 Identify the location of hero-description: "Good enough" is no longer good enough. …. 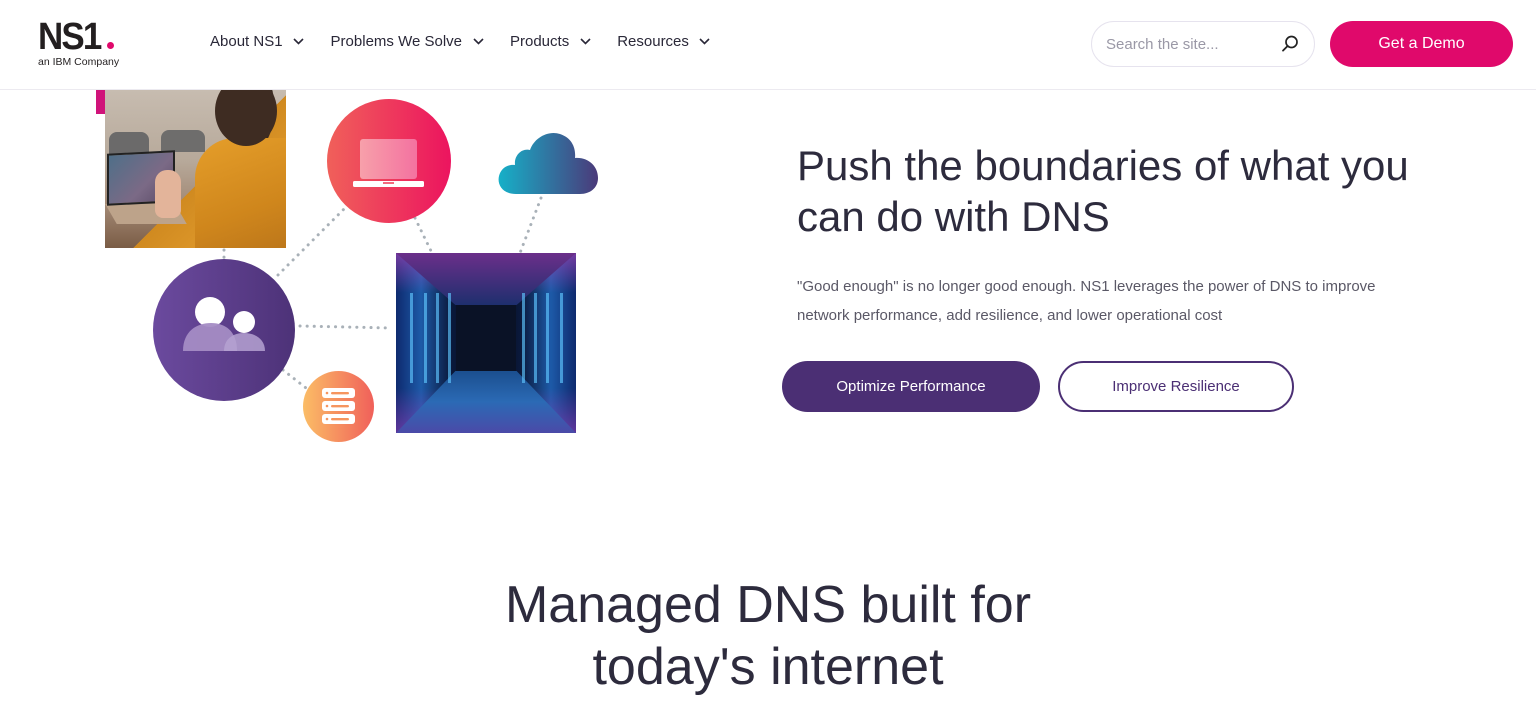
(1086, 301).